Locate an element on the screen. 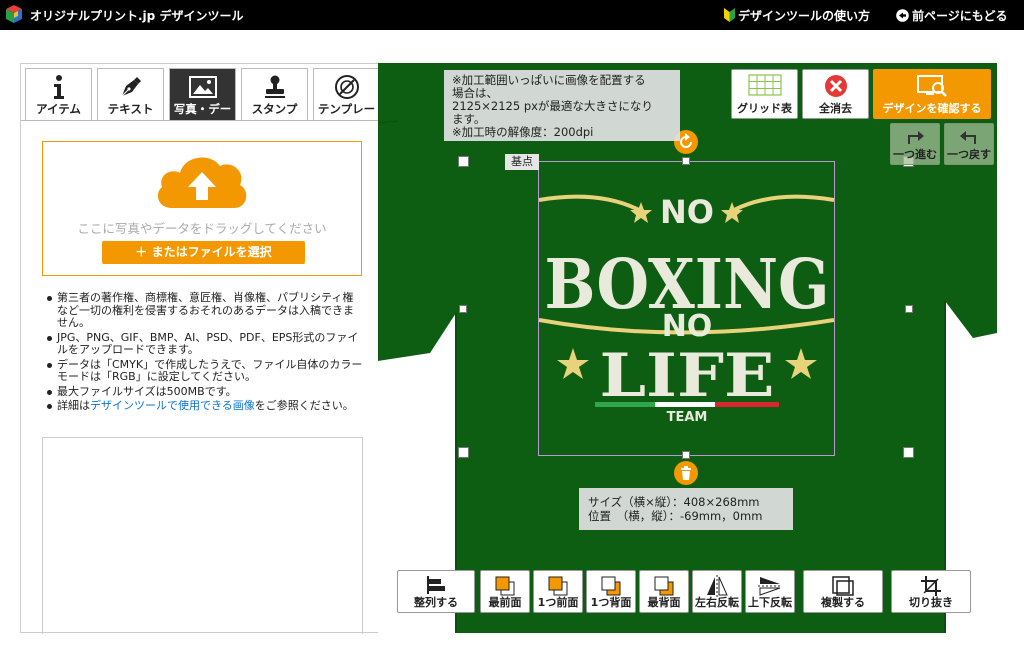  note-item: 詳細はデザインツールで使用できる画像をご参照ください。 is located at coordinates (204, 406).